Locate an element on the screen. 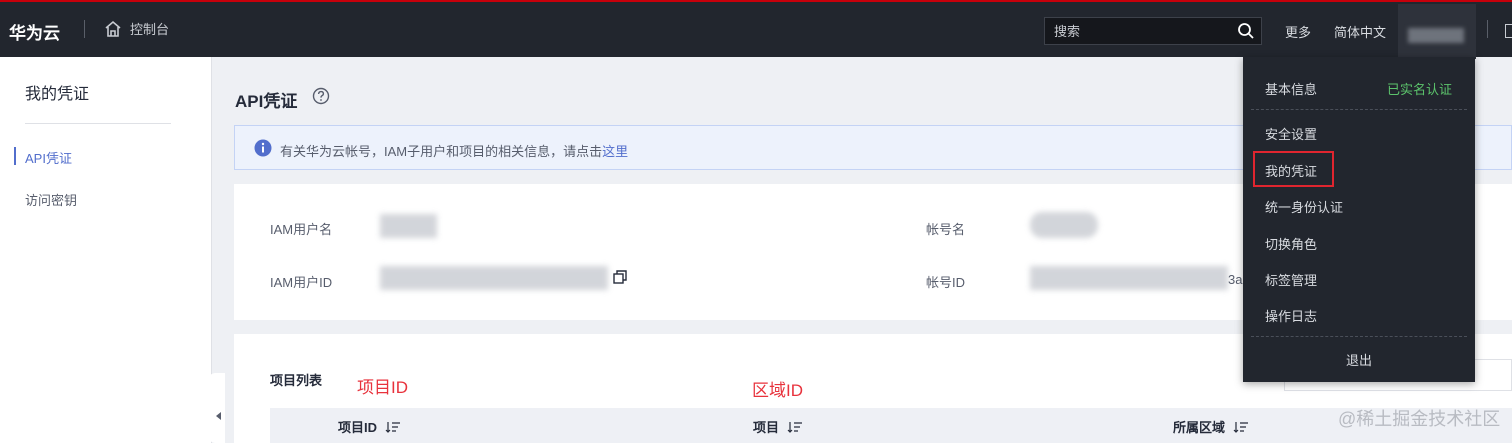 Image resolution: width=1512 pixels, height=443 pixels. column-header-region: 所属区域 is located at coordinates (1211, 426).